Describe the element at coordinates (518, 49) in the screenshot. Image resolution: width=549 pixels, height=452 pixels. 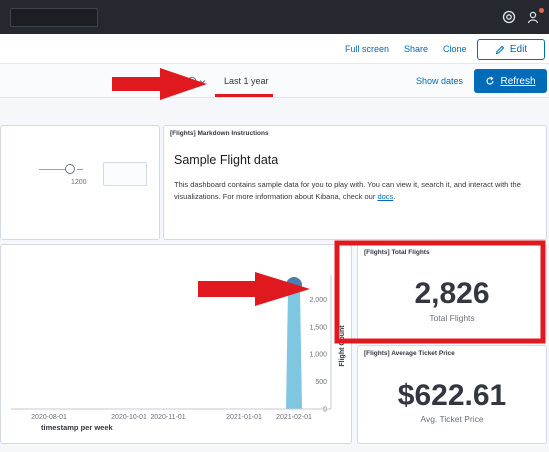
I see `edit-button-label: Edit` at that location.